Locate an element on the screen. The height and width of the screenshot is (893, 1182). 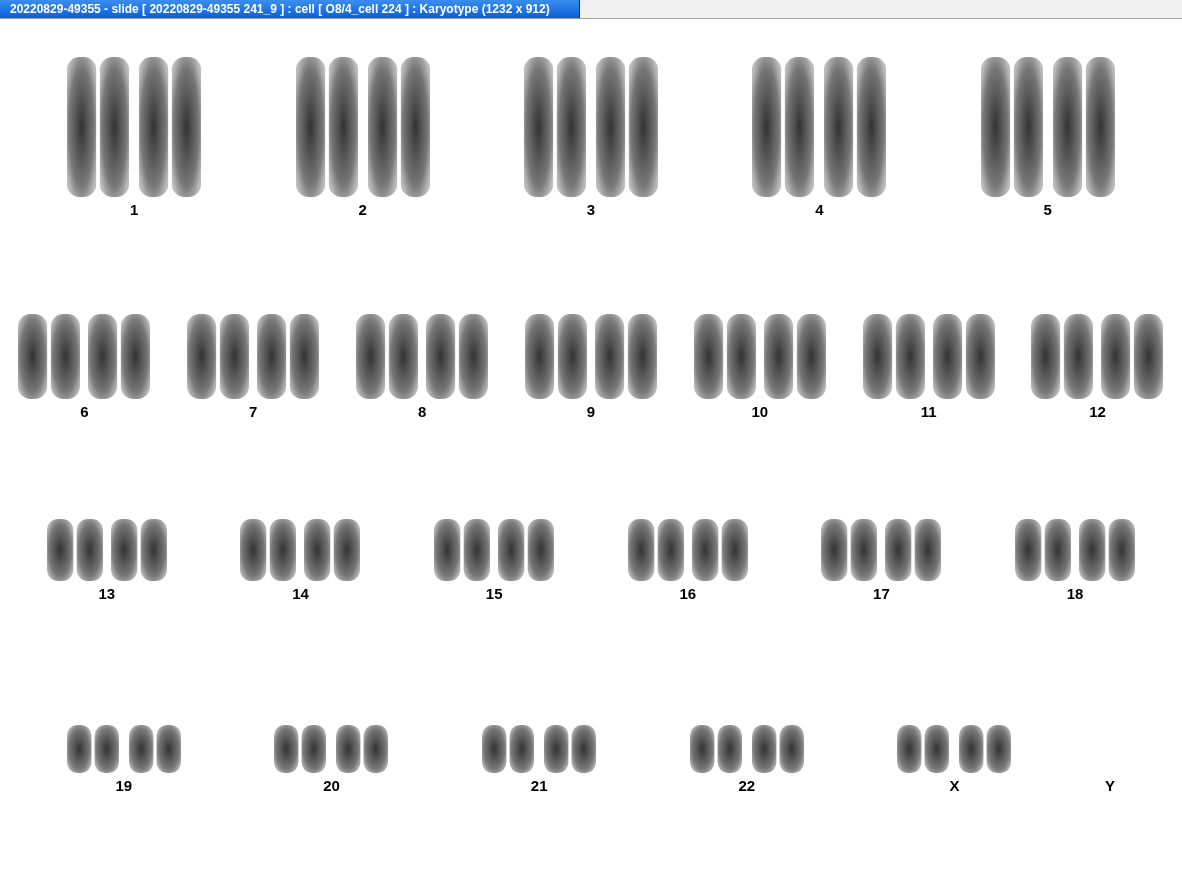
chromosome-number: 22 is located at coordinates (747, 786).